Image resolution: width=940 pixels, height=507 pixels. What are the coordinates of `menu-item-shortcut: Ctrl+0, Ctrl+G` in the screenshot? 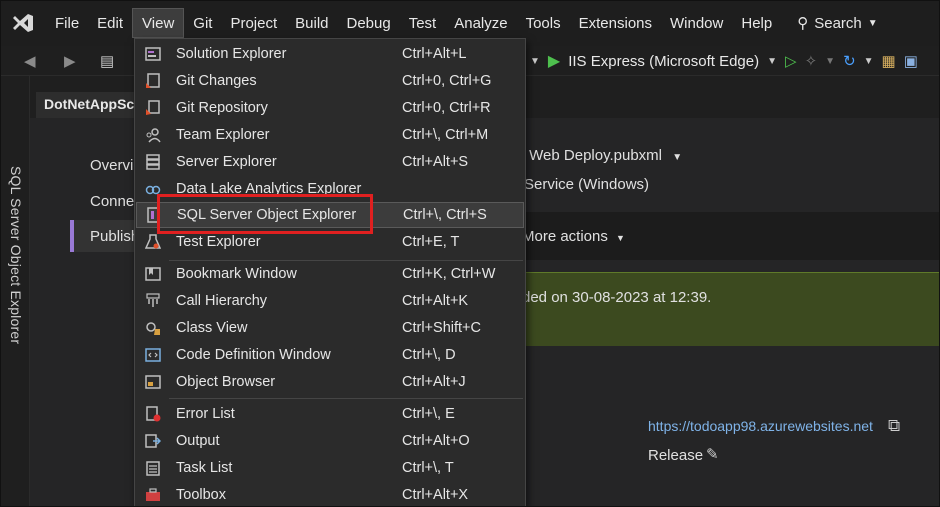 It's located at (447, 81).